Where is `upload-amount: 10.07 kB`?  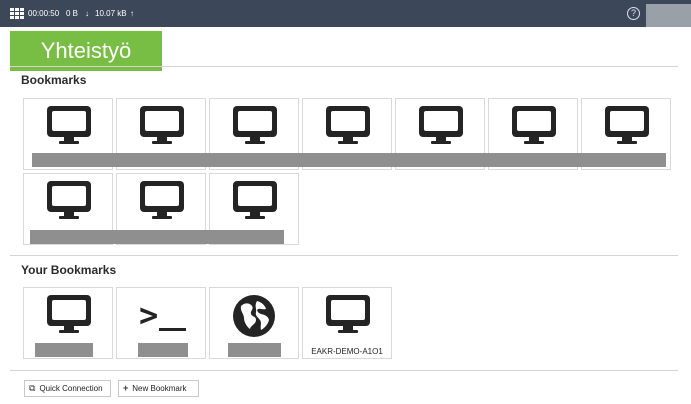 upload-amount: 10.07 kB is located at coordinates (111, 13).